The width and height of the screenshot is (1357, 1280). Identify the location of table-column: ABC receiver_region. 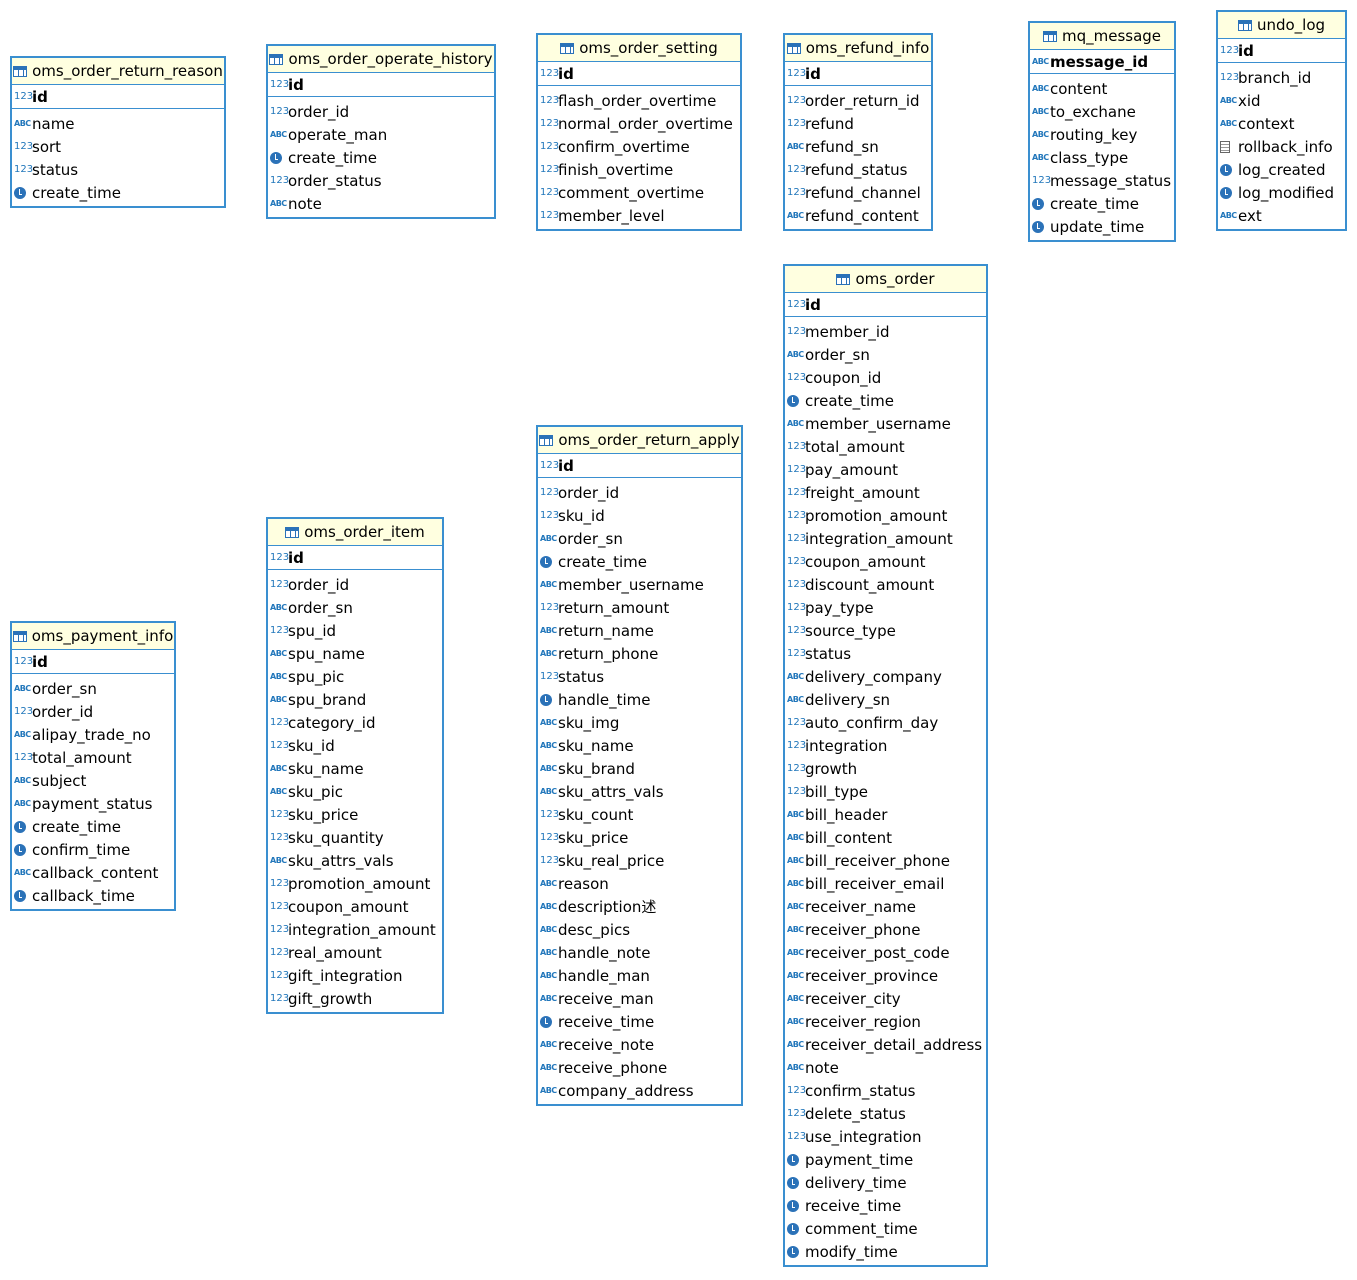
(885, 1021).